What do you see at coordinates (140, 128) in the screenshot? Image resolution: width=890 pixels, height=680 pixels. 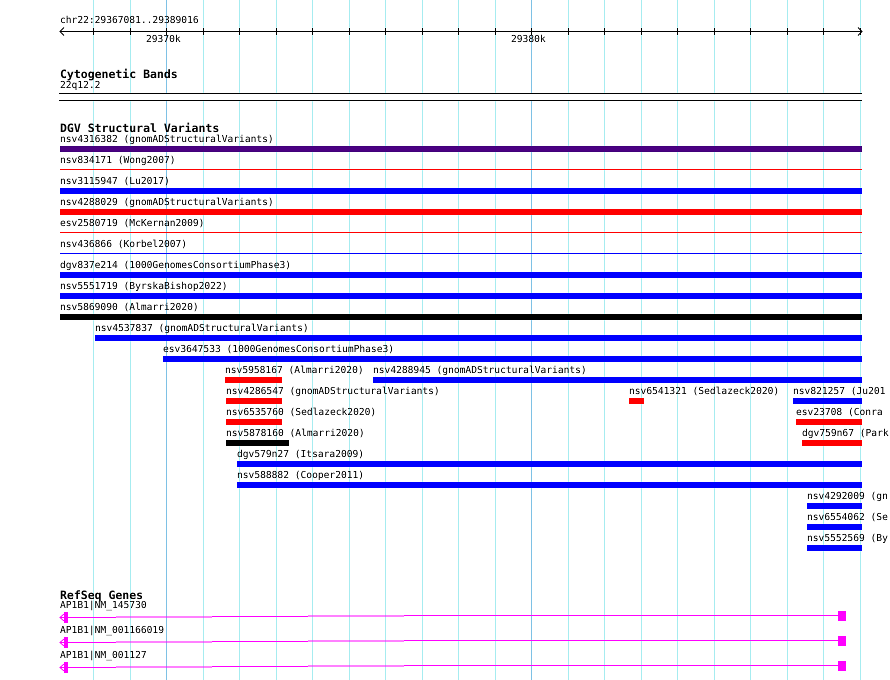 I see `track-title: DGV Structural Variants` at bounding box center [140, 128].